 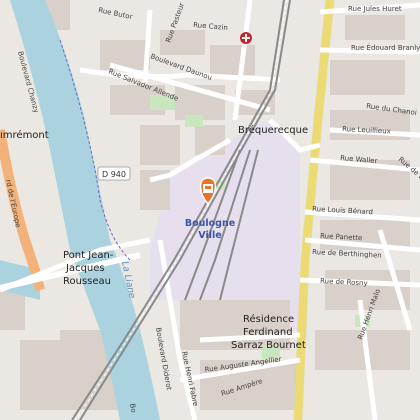 What do you see at coordinates (268, 332) in the screenshot?
I see `residence-line2: Ferdinand` at bounding box center [268, 332].